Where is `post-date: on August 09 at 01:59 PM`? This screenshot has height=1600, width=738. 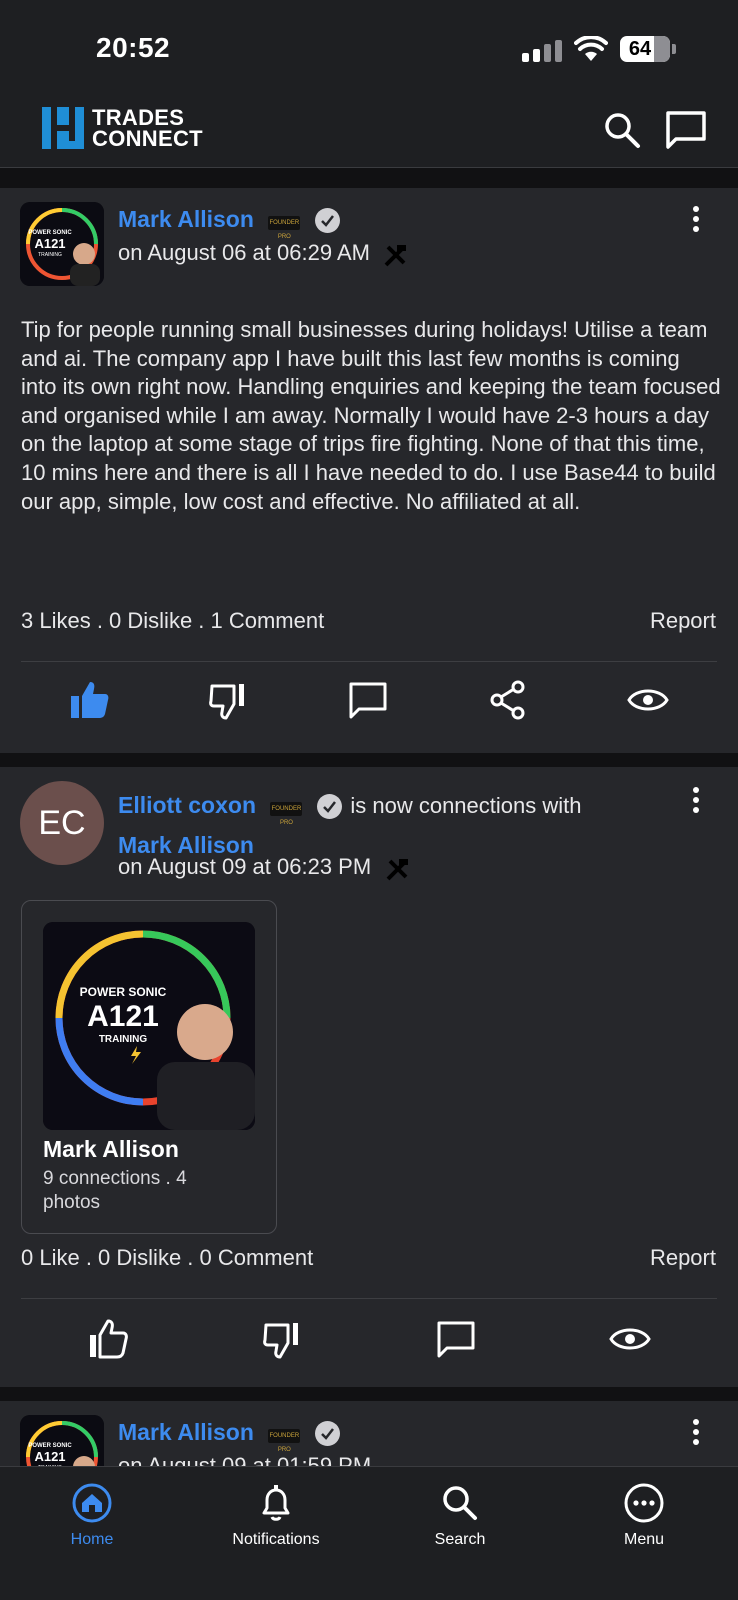 post-date: on August 09 at 01:59 PM is located at coordinates (245, 1459).